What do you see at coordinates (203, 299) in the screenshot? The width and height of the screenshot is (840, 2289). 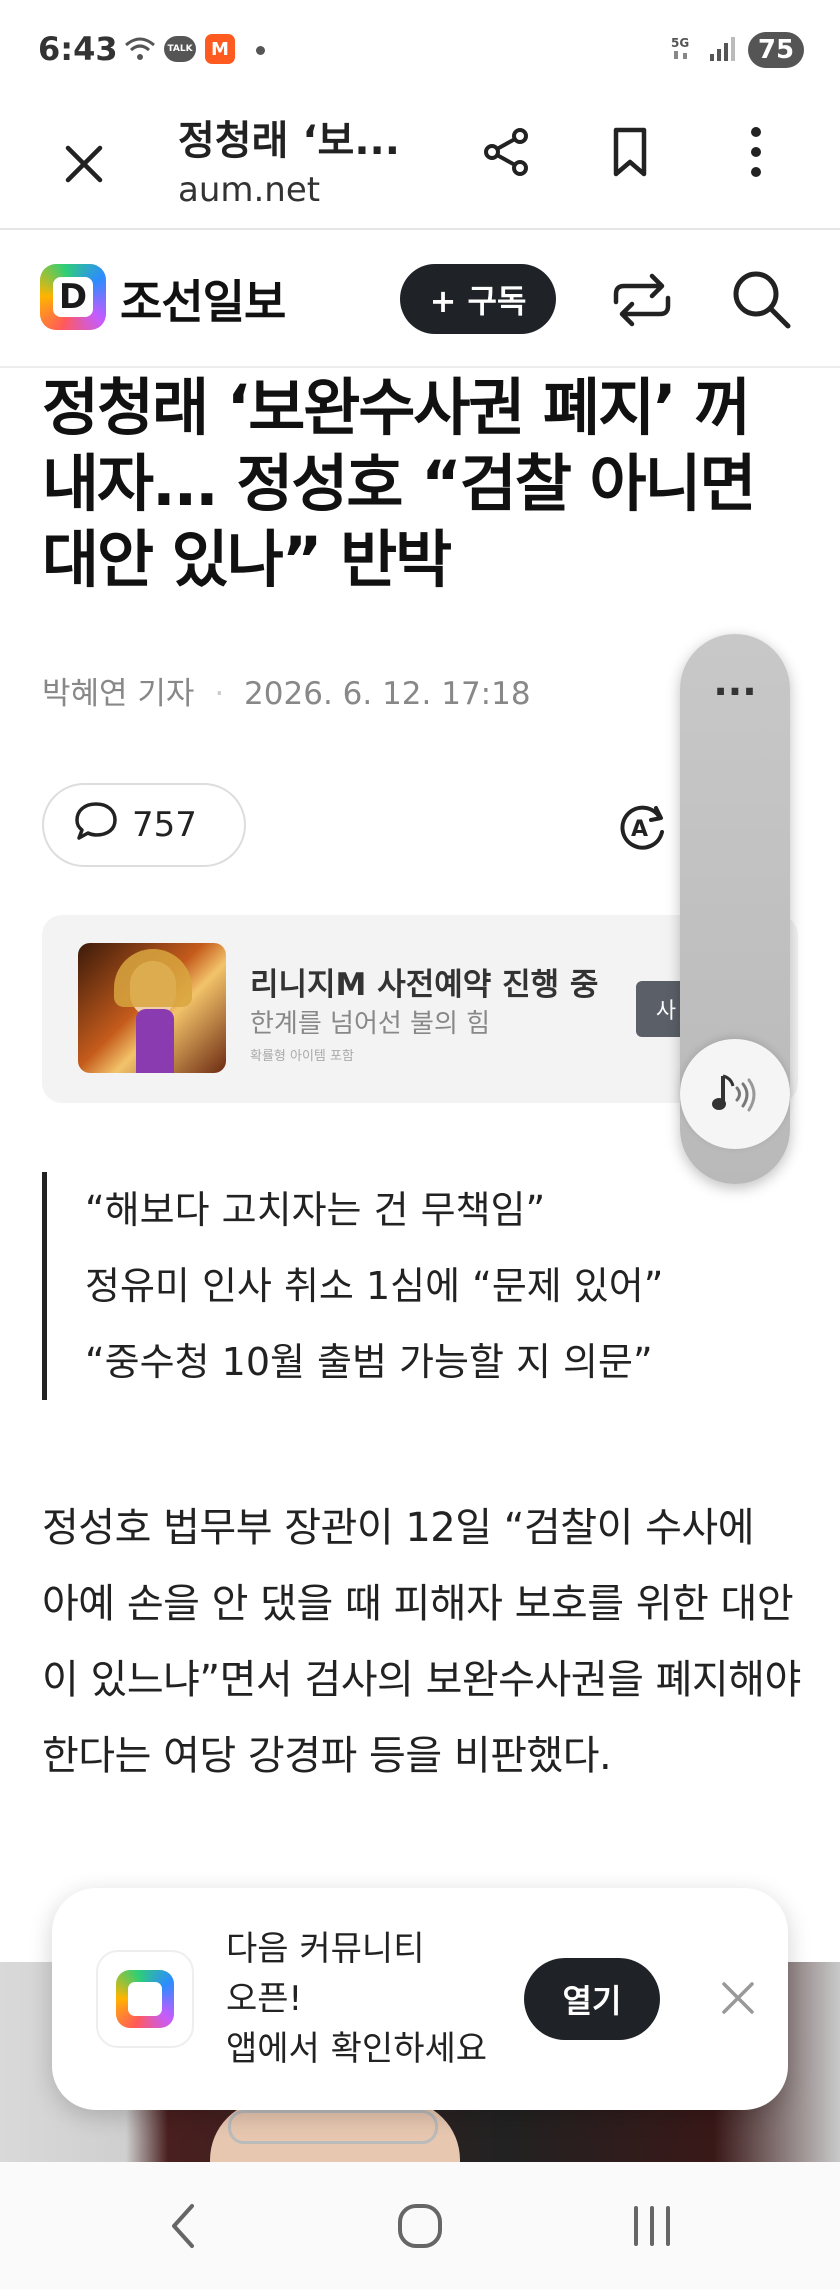 I see `publisher-name: 조선일보` at bounding box center [203, 299].